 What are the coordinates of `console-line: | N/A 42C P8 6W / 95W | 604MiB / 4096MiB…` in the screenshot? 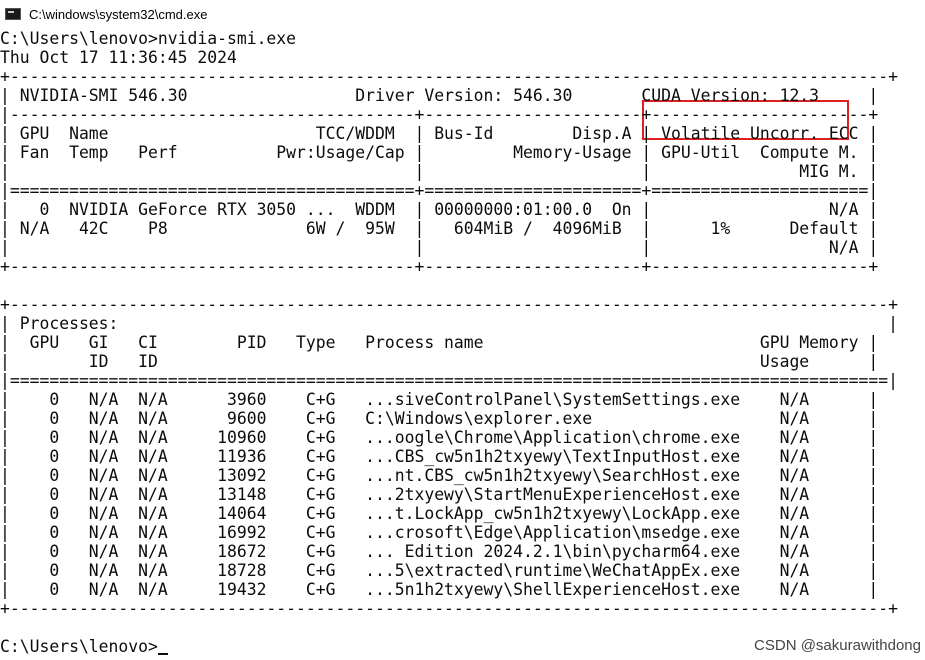 It's located at (439, 228).